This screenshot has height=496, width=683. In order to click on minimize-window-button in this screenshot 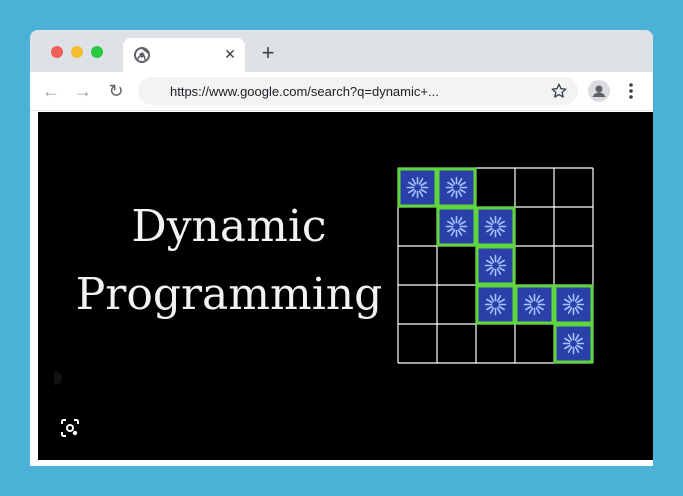, I will do `click(77, 52)`.